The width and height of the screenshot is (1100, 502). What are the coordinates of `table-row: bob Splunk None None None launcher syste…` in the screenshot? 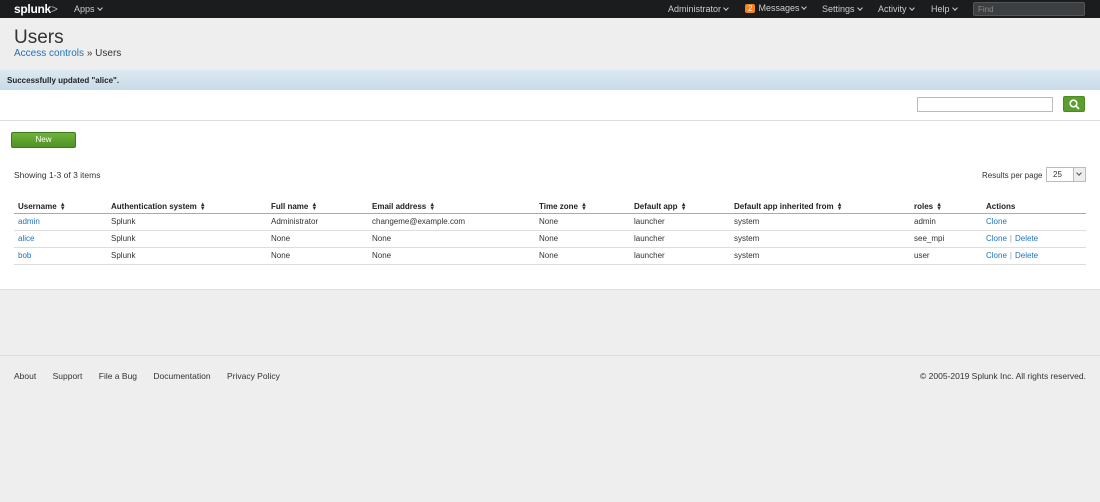 It's located at (550, 256).